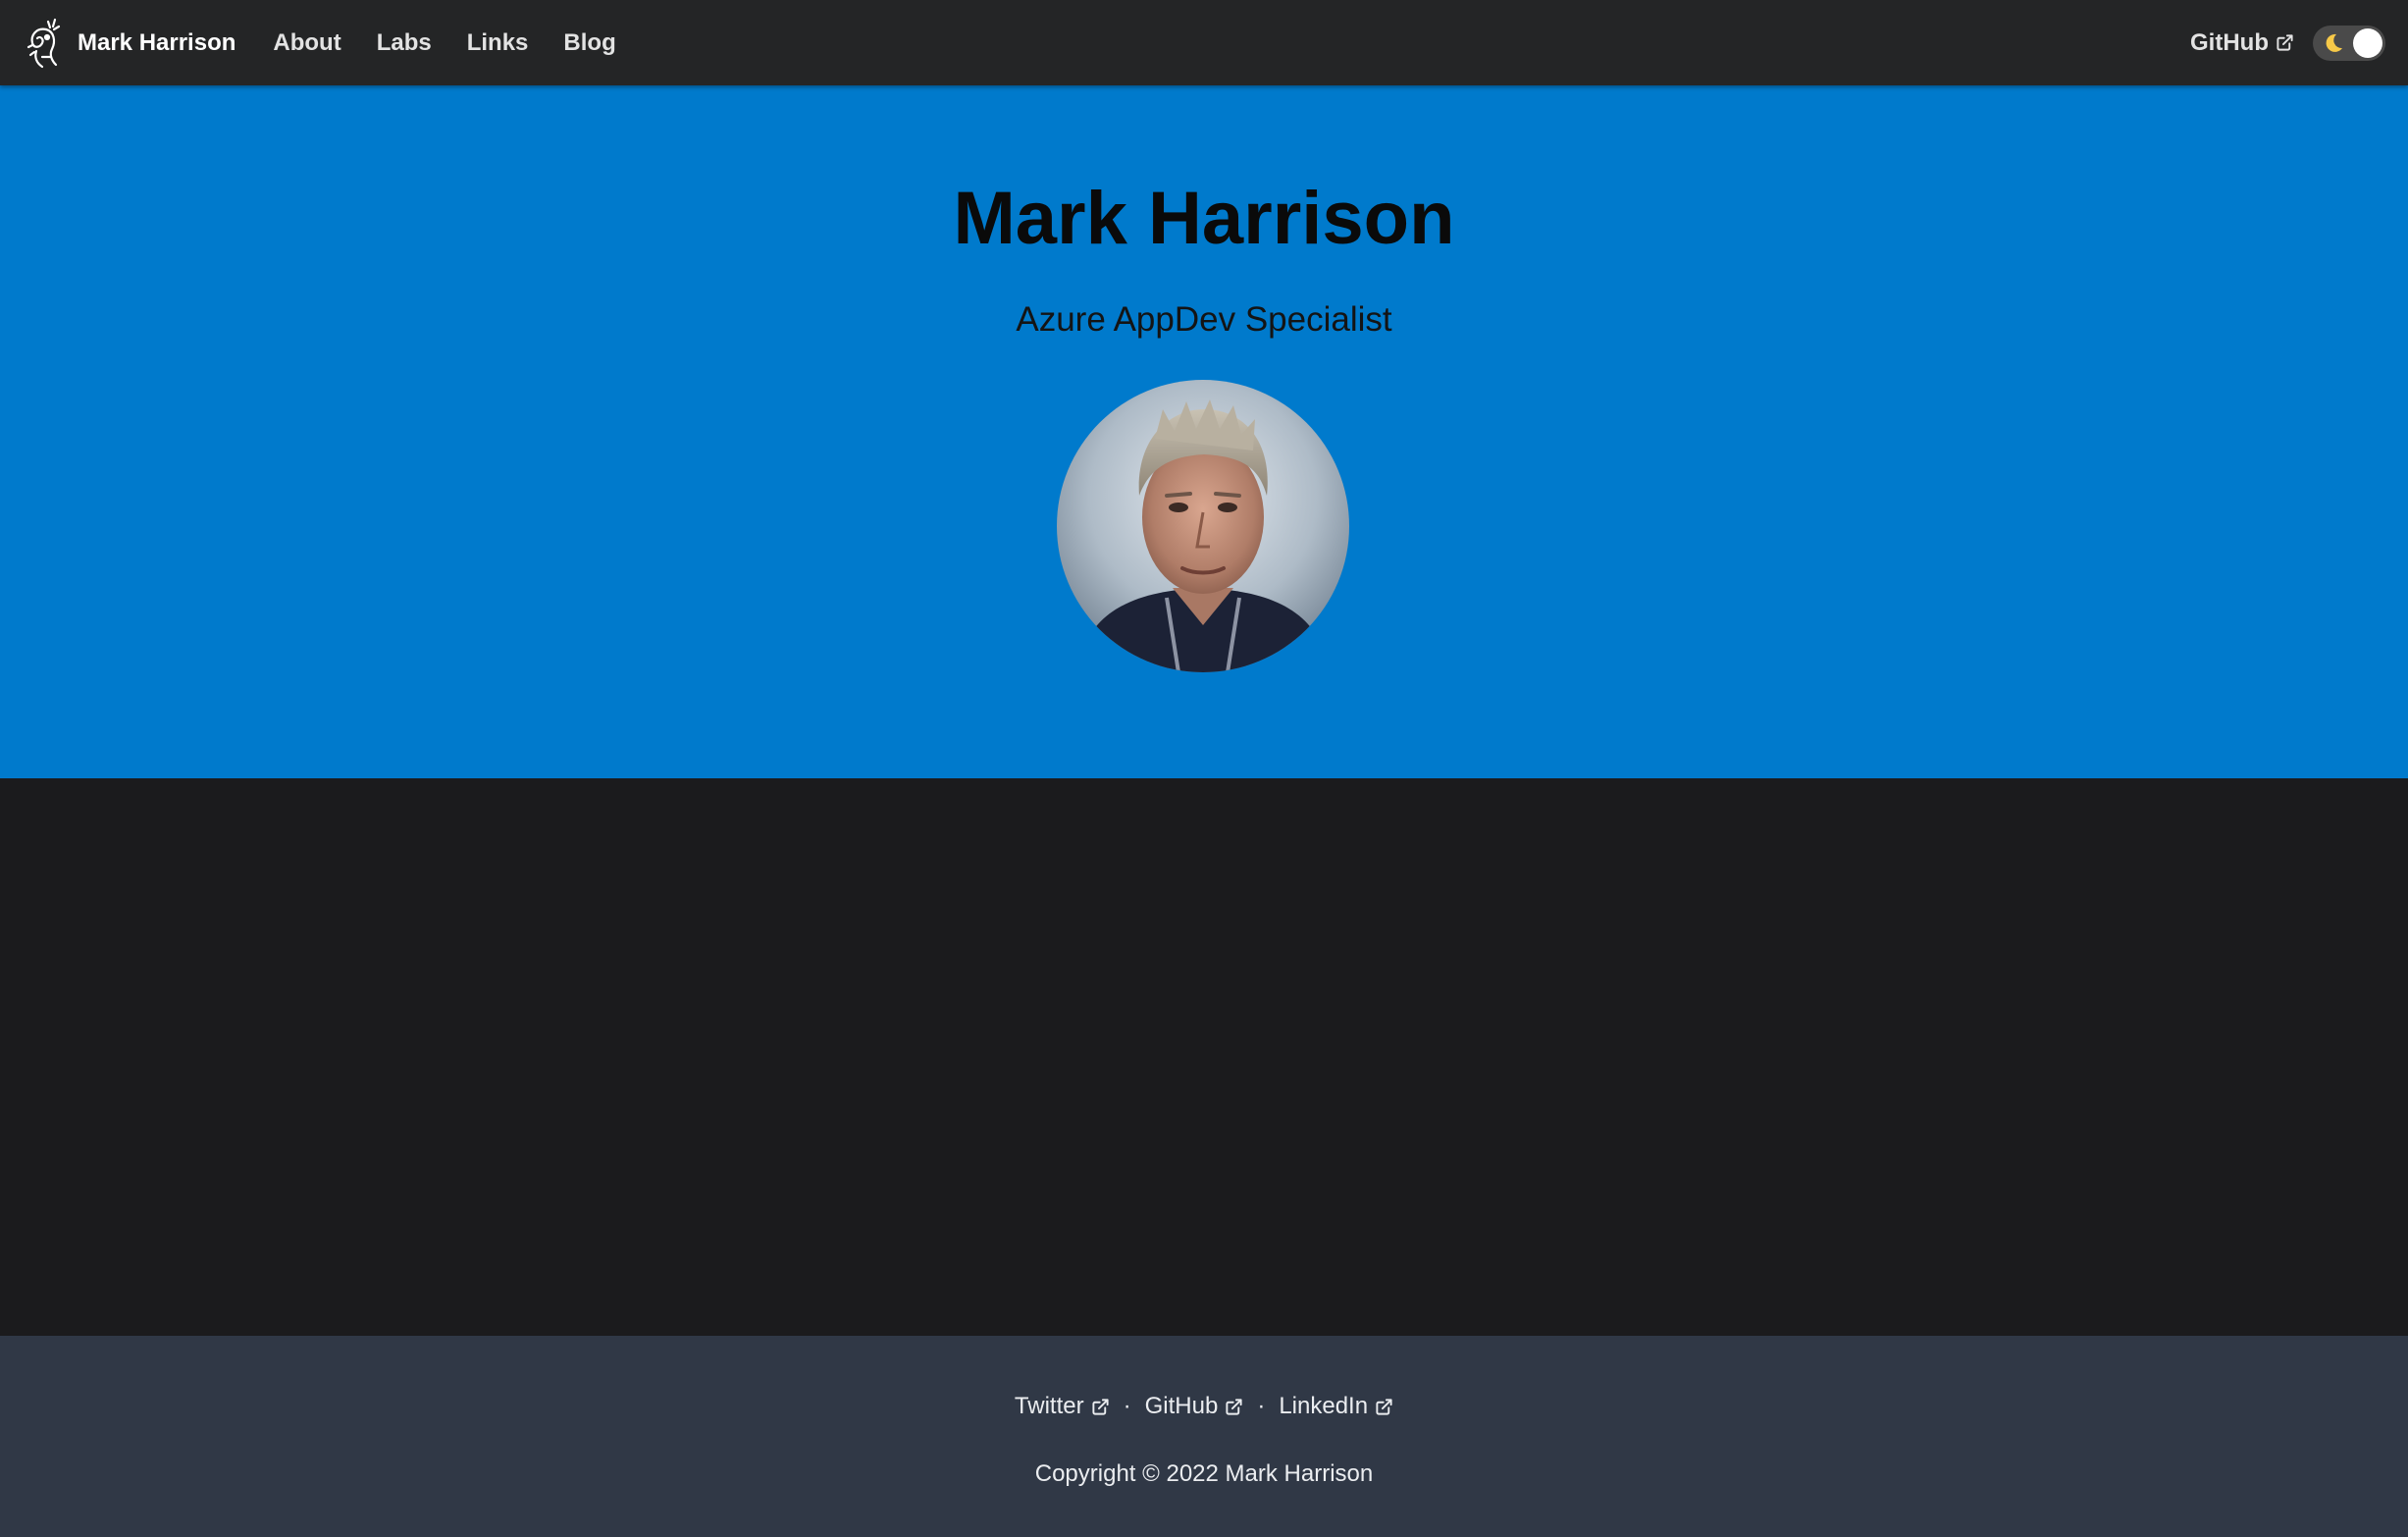 This screenshot has width=2408, height=1537. What do you see at coordinates (498, 43) in the screenshot?
I see `nav-item-links: Links` at bounding box center [498, 43].